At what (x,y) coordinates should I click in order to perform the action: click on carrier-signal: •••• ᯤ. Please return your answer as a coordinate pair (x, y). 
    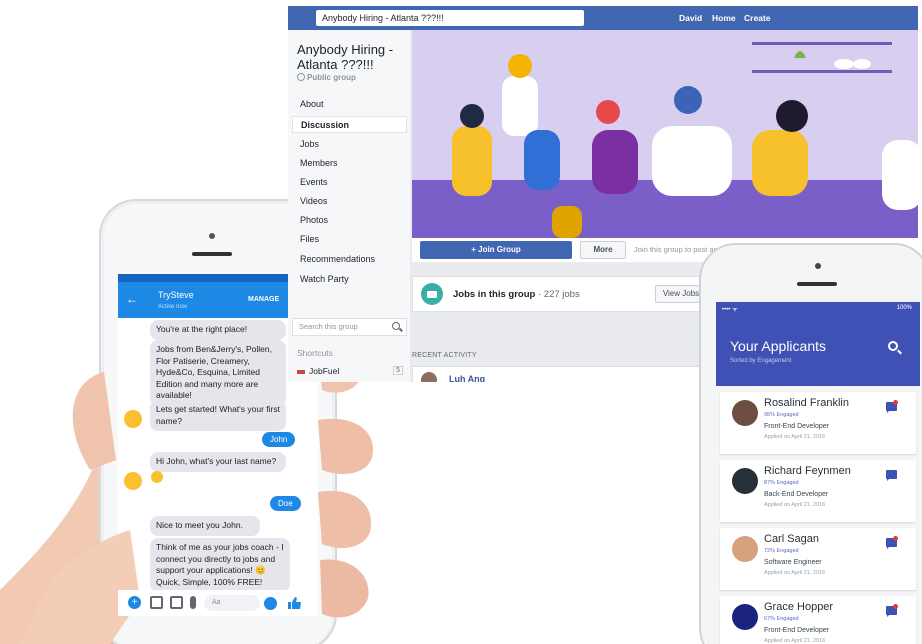
    Looking at the image, I should click on (730, 310).